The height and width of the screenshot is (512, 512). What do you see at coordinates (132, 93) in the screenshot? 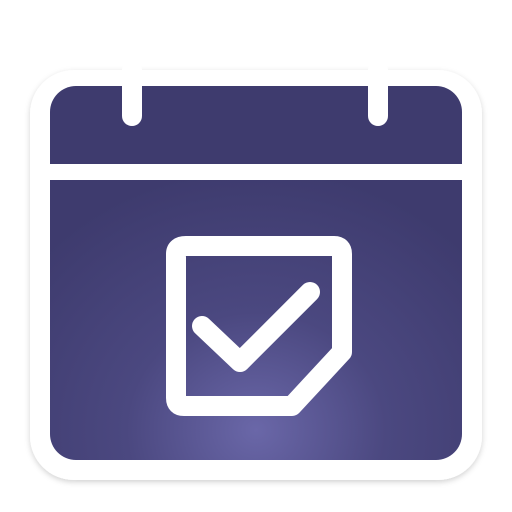
I see `calendar-ring-left` at bounding box center [132, 93].